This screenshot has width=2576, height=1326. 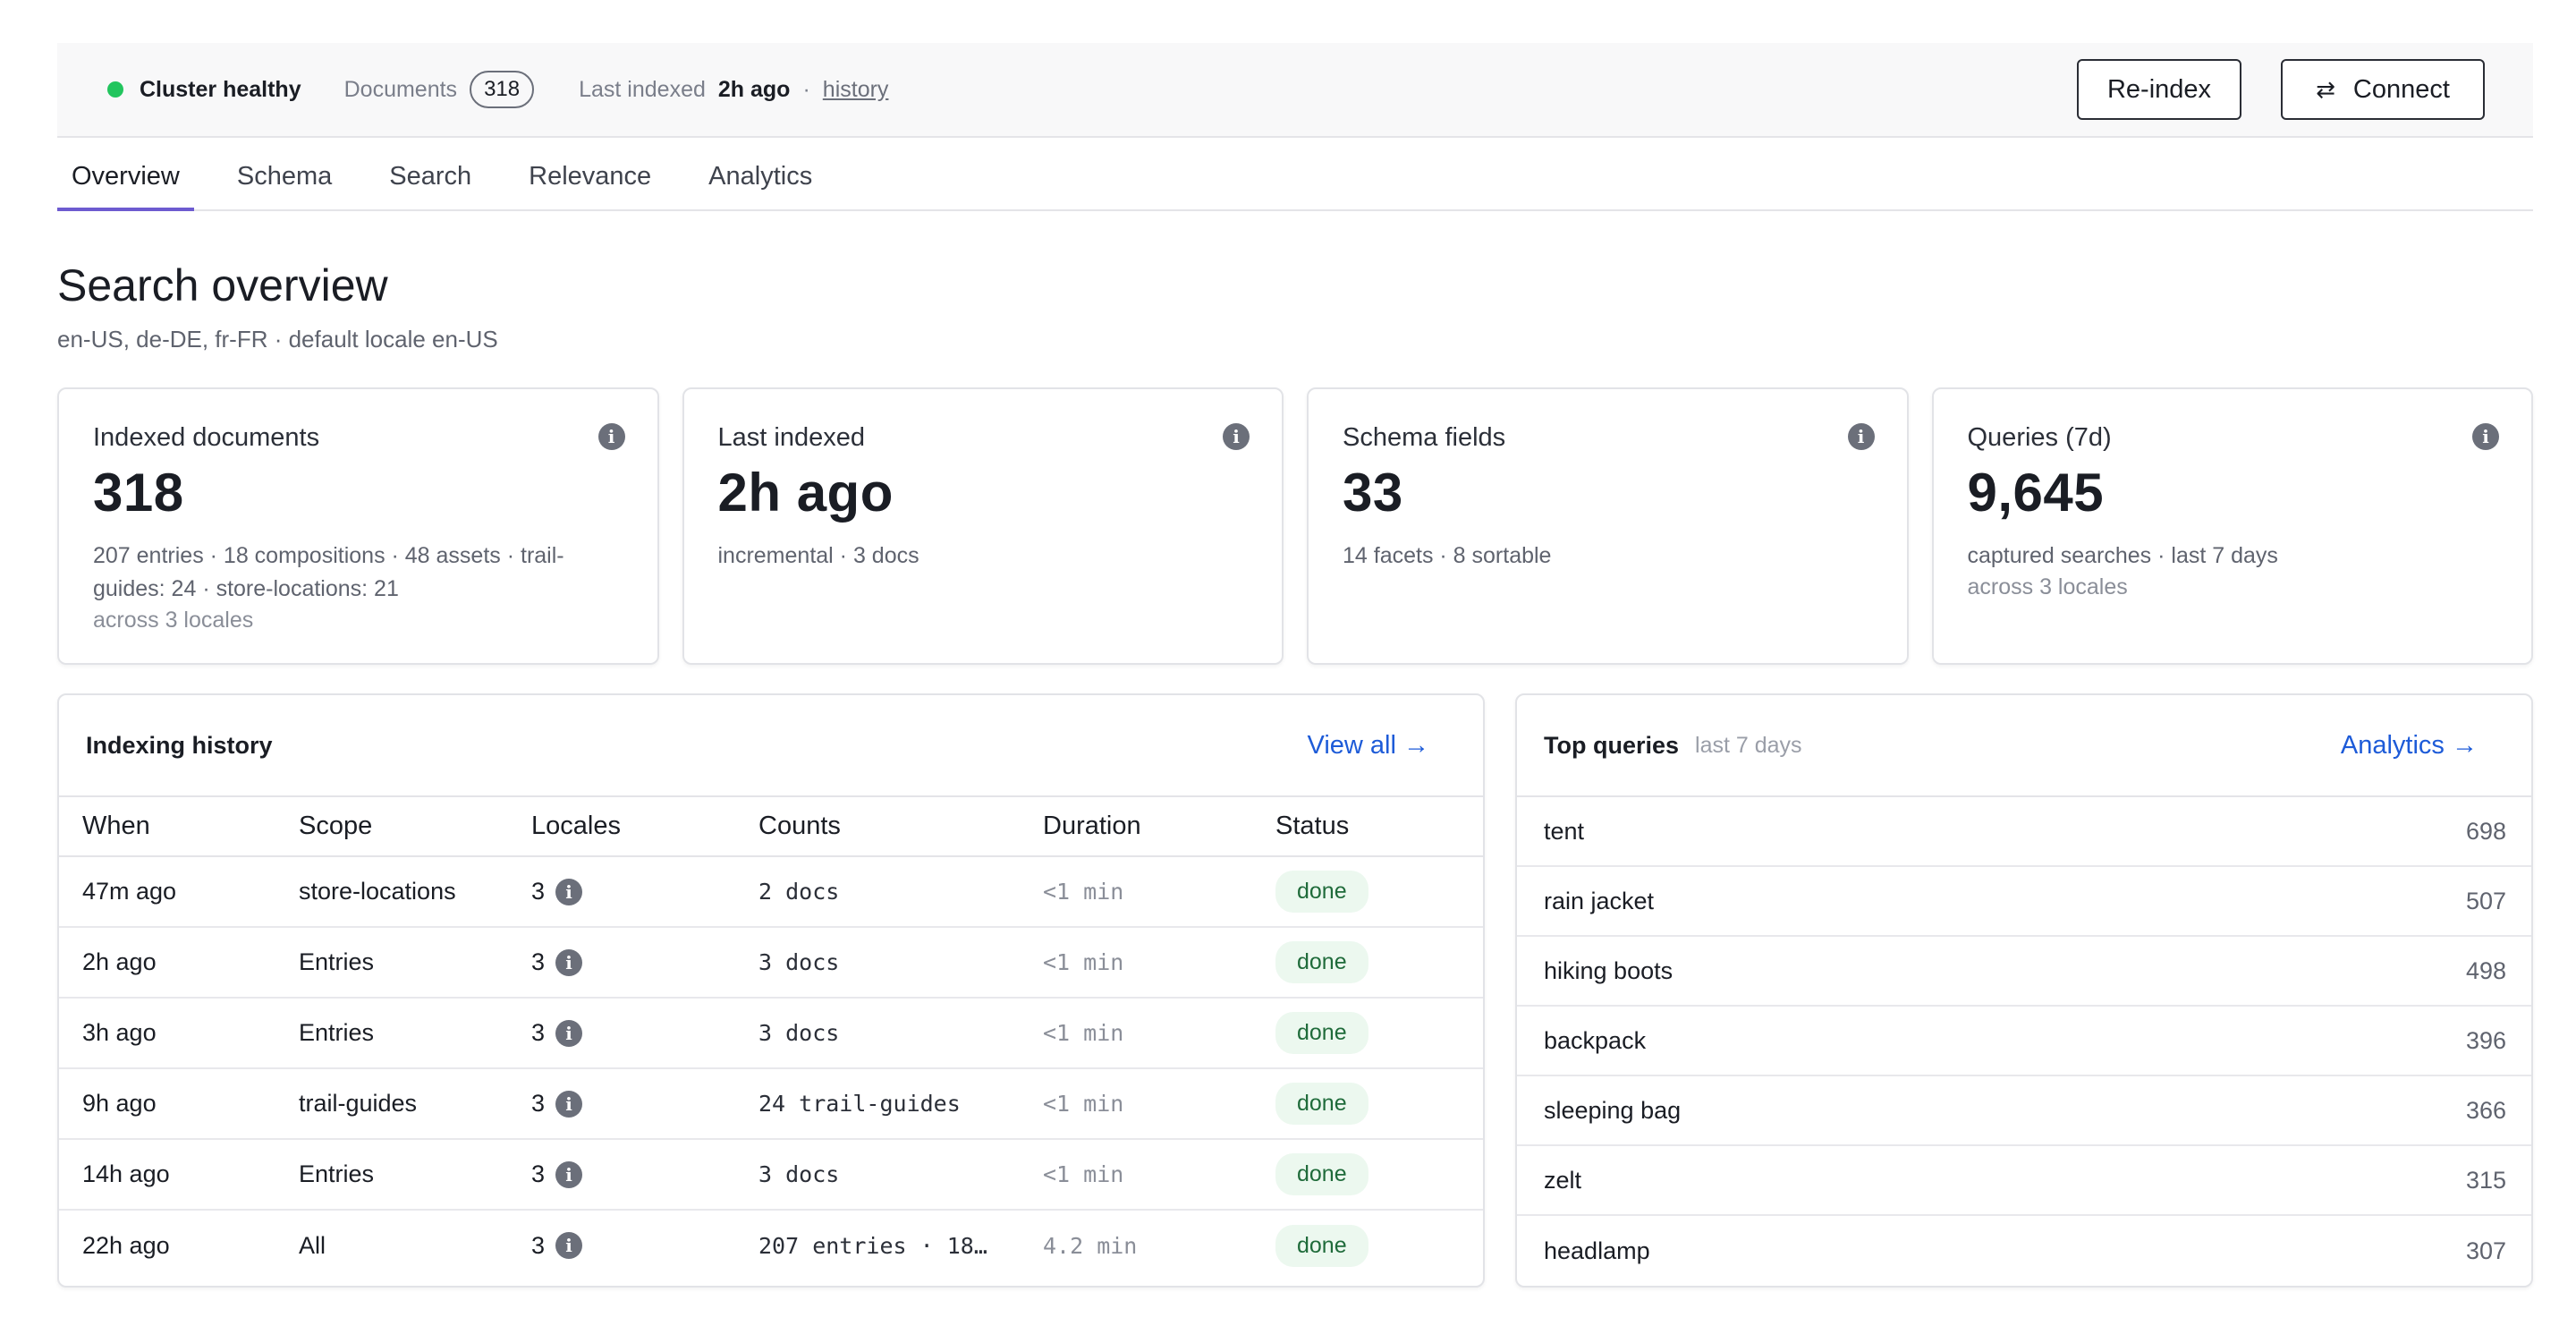 I want to click on list-item: hiking boots 498, so click(x=2024, y=972).